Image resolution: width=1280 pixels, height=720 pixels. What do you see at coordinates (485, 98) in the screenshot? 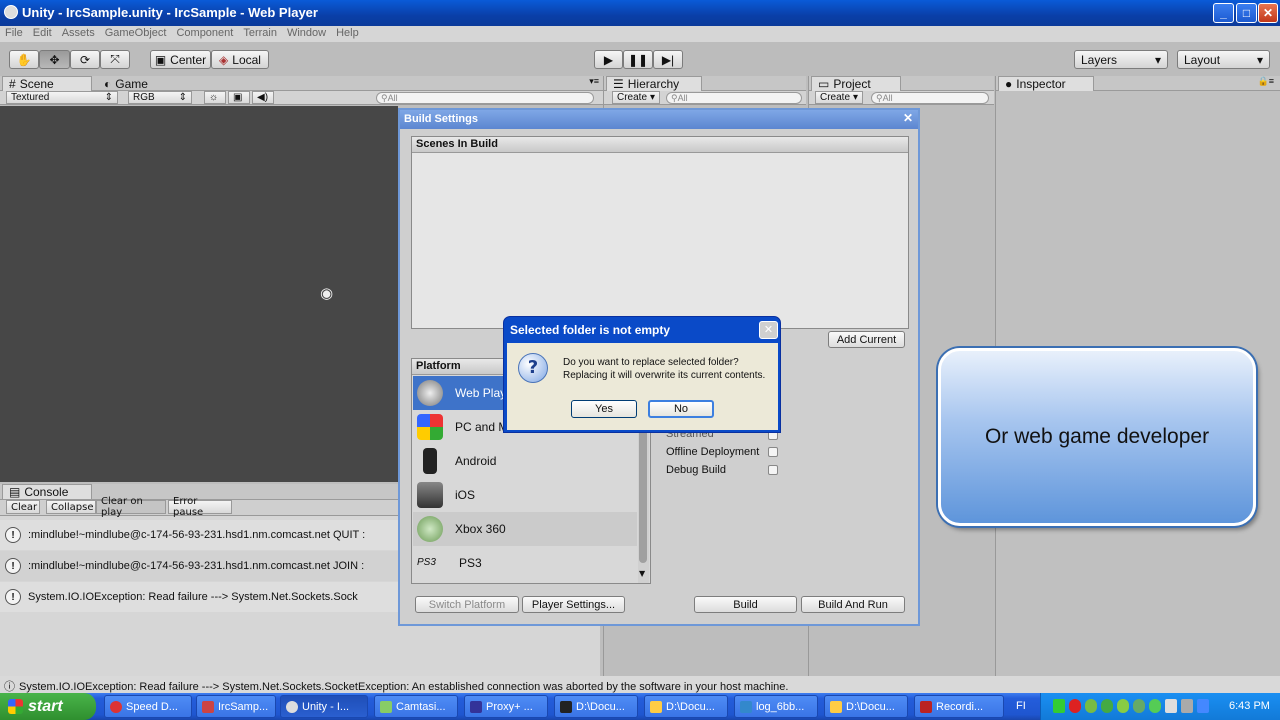
I see `scene-search-input: ⚲All` at bounding box center [485, 98].